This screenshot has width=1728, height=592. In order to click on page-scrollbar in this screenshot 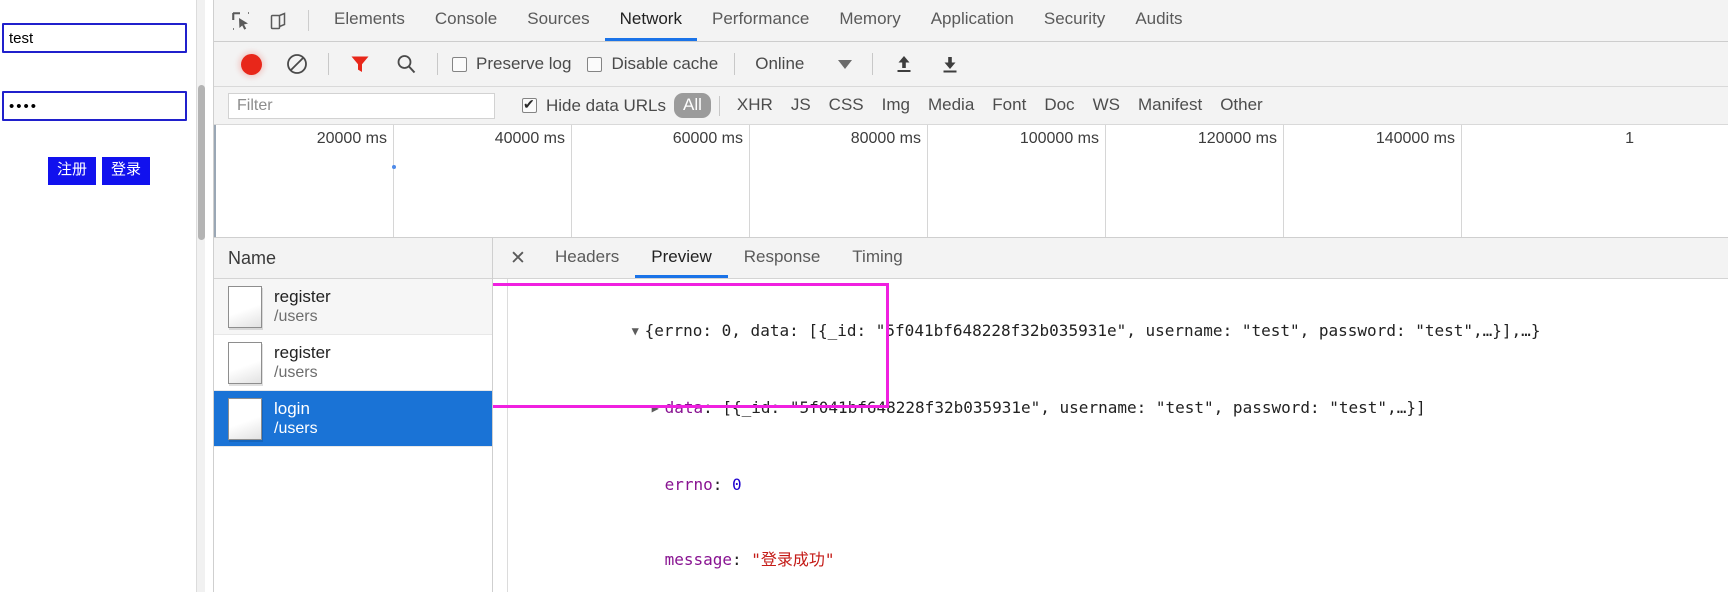, I will do `click(200, 296)`.